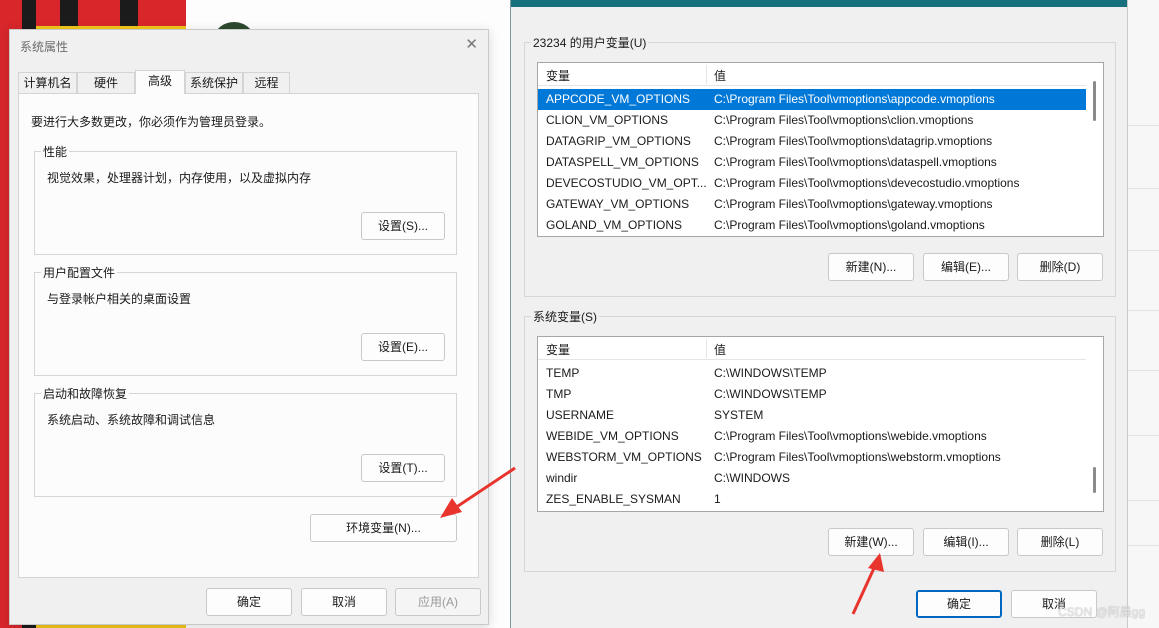 The image size is (1159, 628). I want to click on arrow-to-env-vars-icon, so click(478, 492).